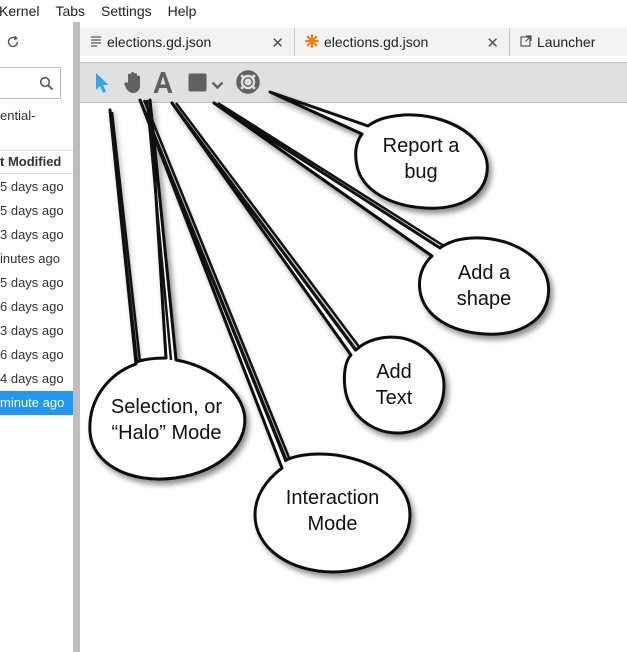 The image size is (627, 652). Describe the element at coordinates (421, 159) in the screenshot. I see `callout-report-bug-text: Report a bug` at that location.